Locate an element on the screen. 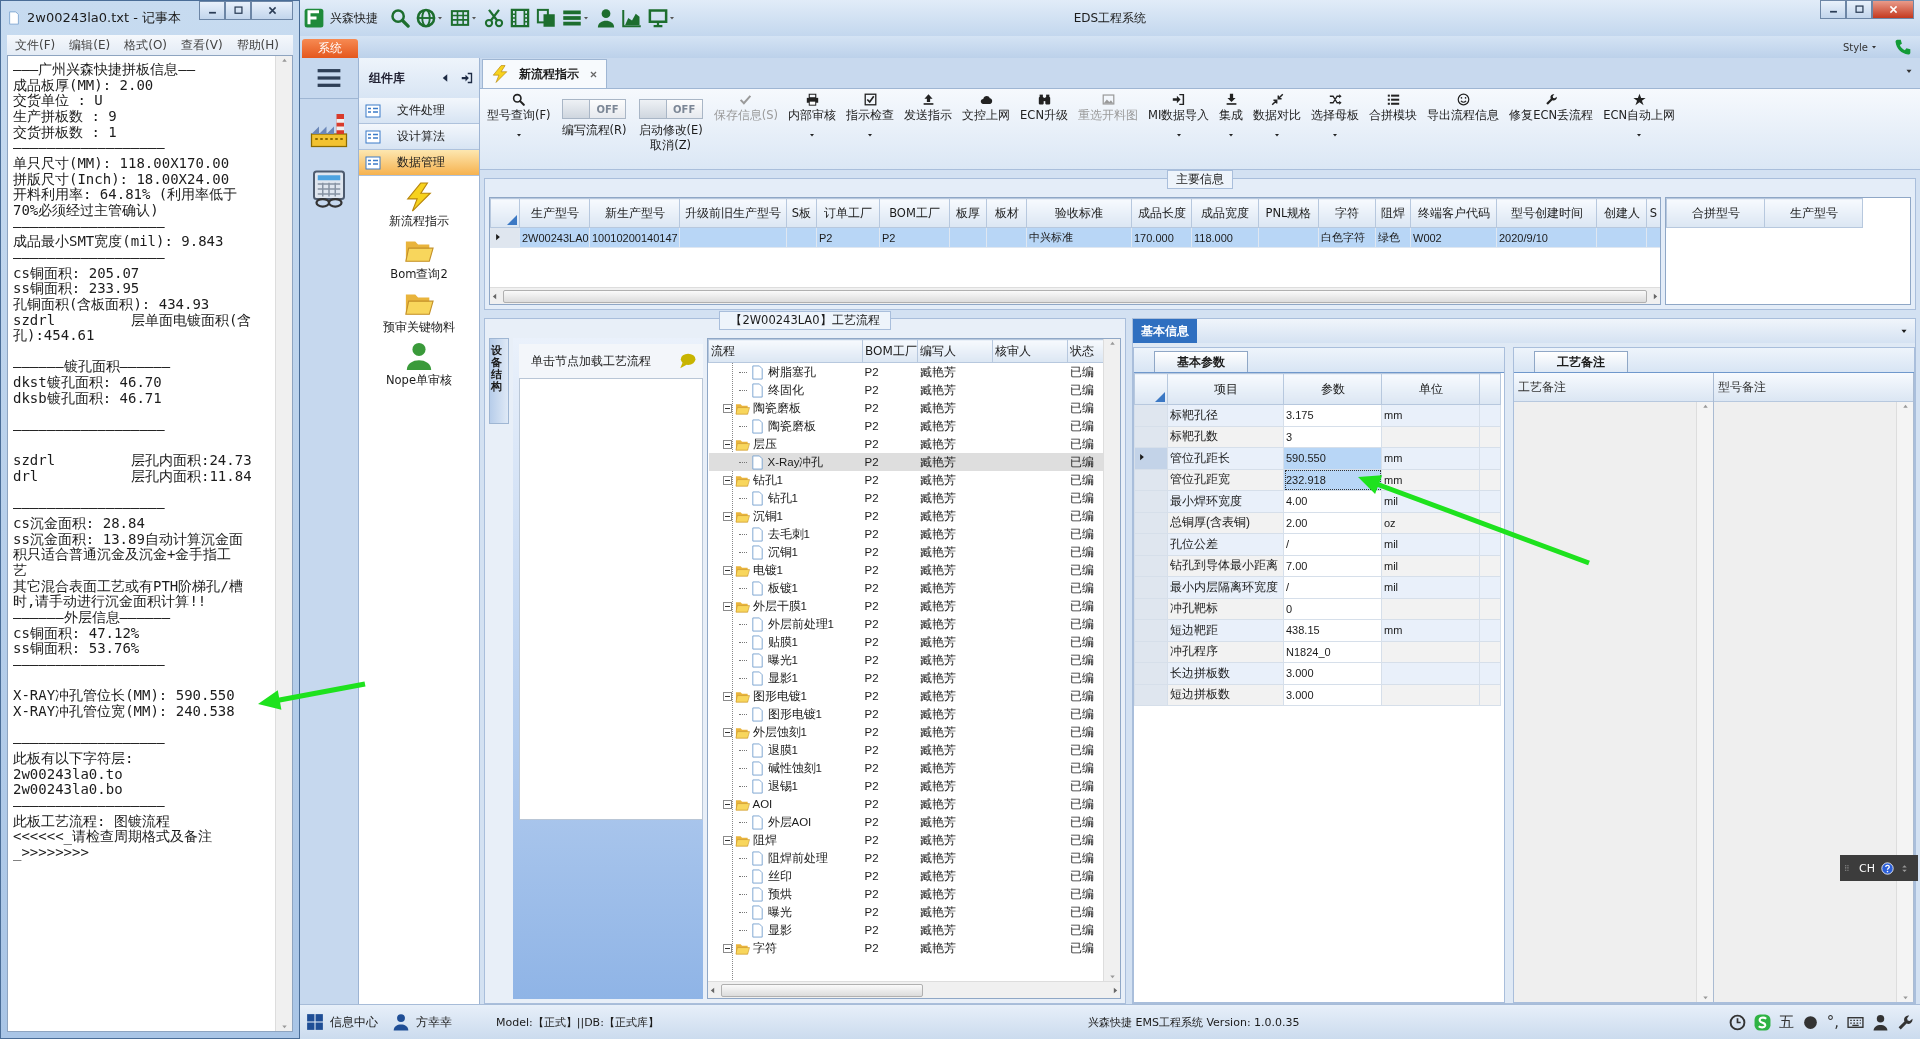 The height and width of the screenshot is (1039, 1920). tree-row: 沉铜1 P2 臧艳芳 已编 is located at coordinates (905, 516).